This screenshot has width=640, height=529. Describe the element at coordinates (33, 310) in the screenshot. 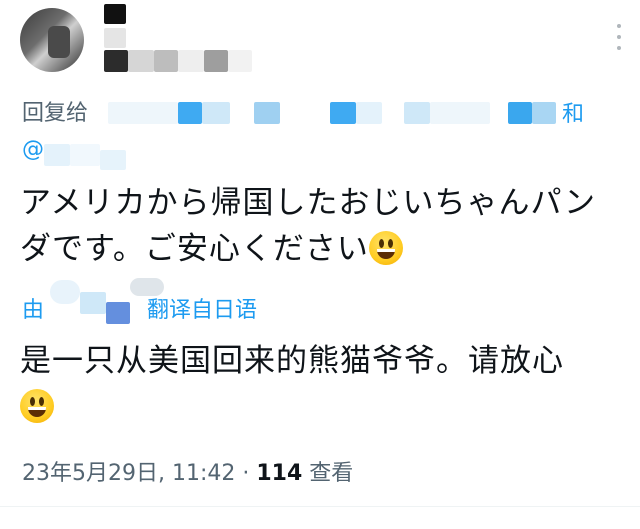

I see `translated-by-prefix: 由` at that location.